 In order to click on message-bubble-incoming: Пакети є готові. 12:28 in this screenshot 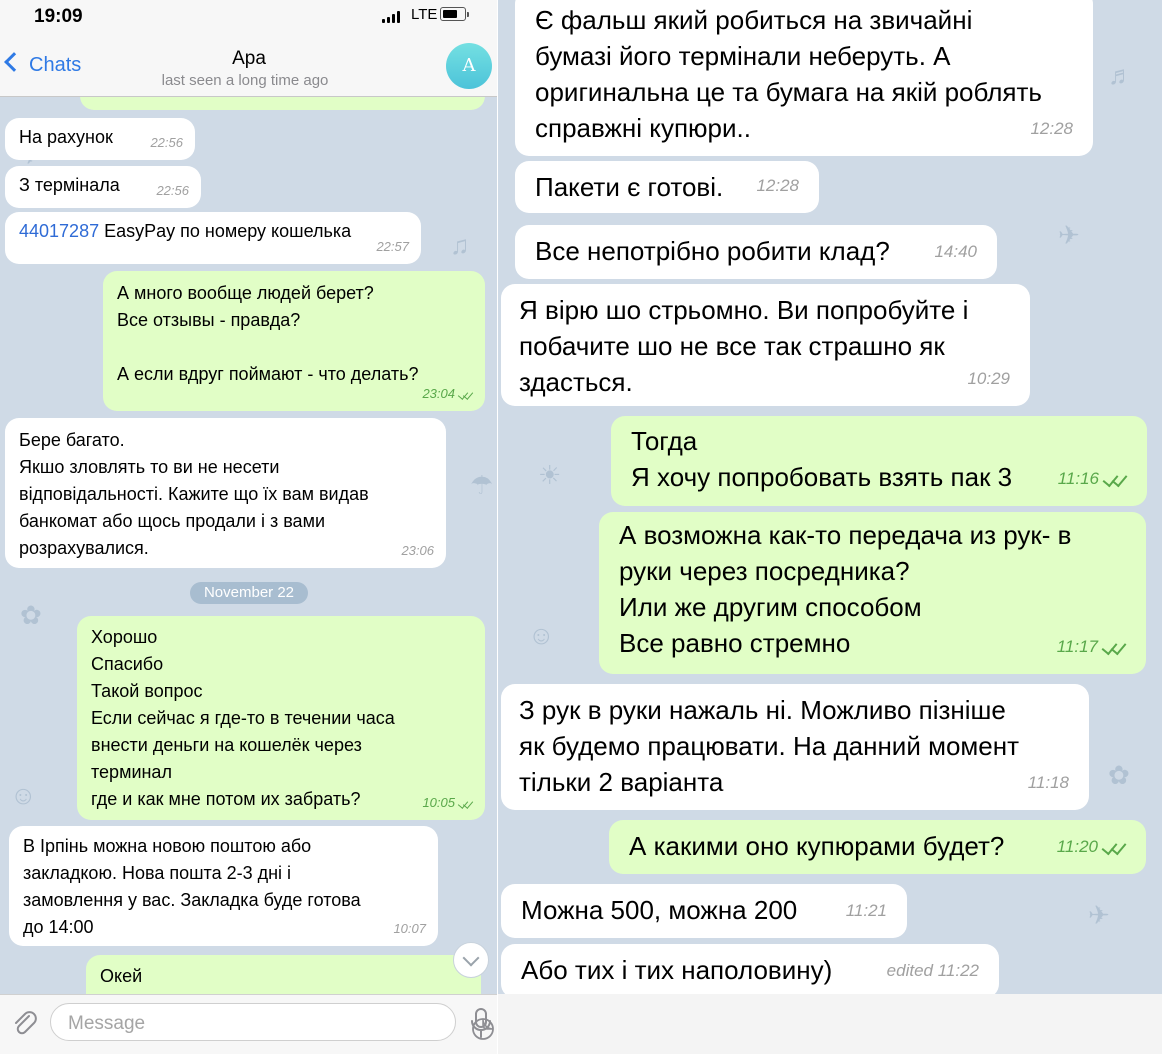, I will do `click(667, 187)`.